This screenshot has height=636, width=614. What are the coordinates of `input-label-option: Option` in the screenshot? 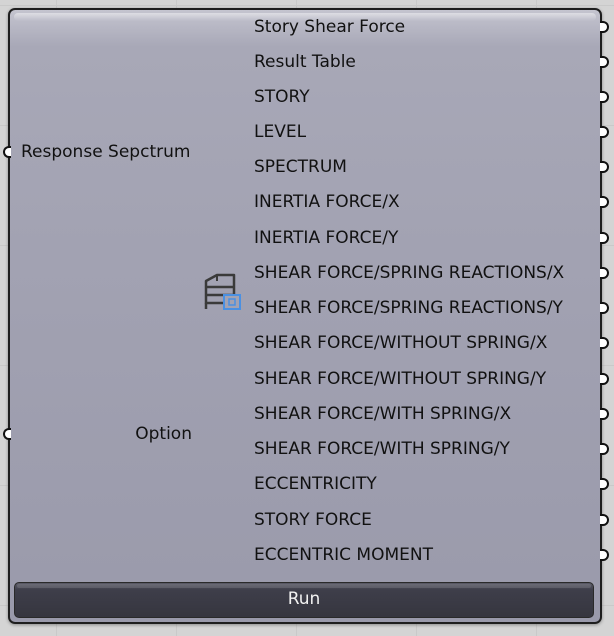 It's located at (163, 434).